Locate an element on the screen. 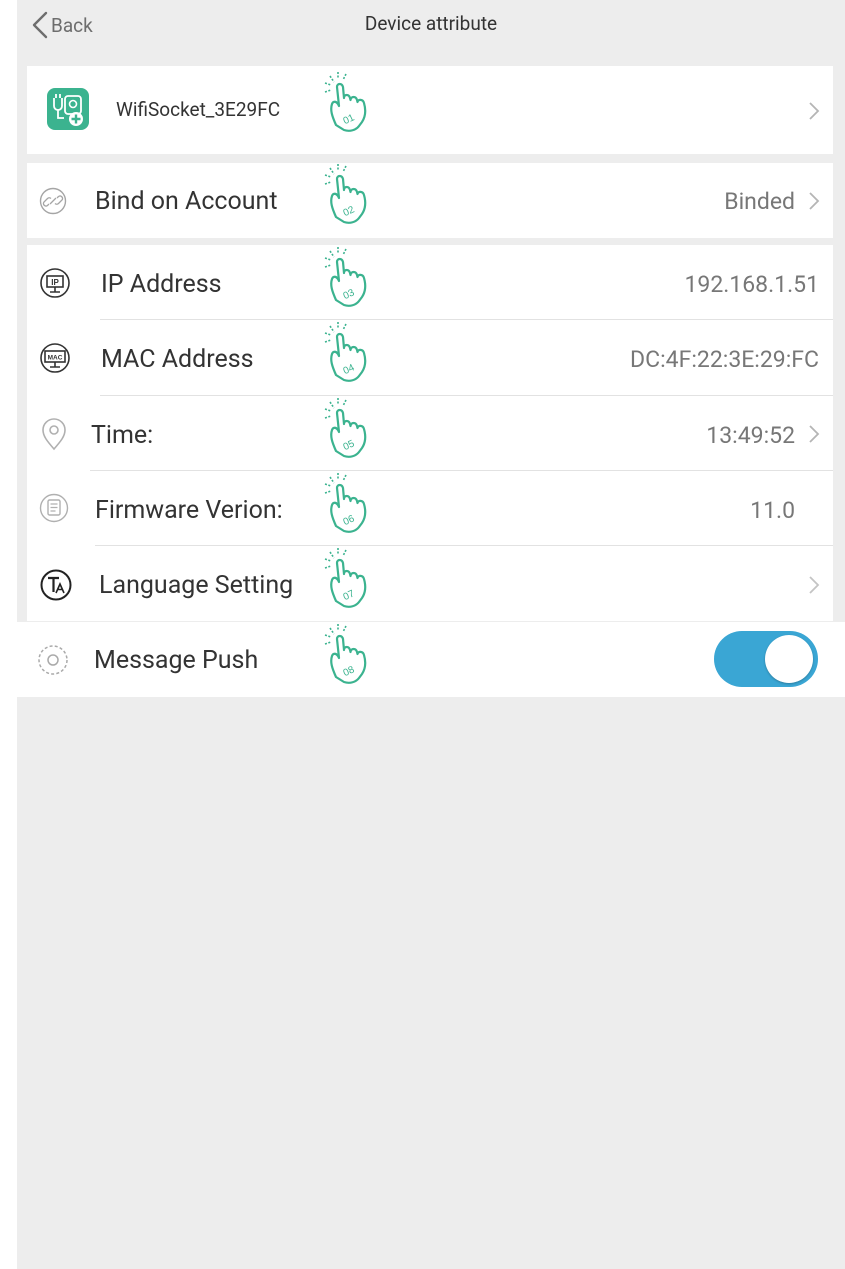  toggle-knob is located at coordinates (789, 659).